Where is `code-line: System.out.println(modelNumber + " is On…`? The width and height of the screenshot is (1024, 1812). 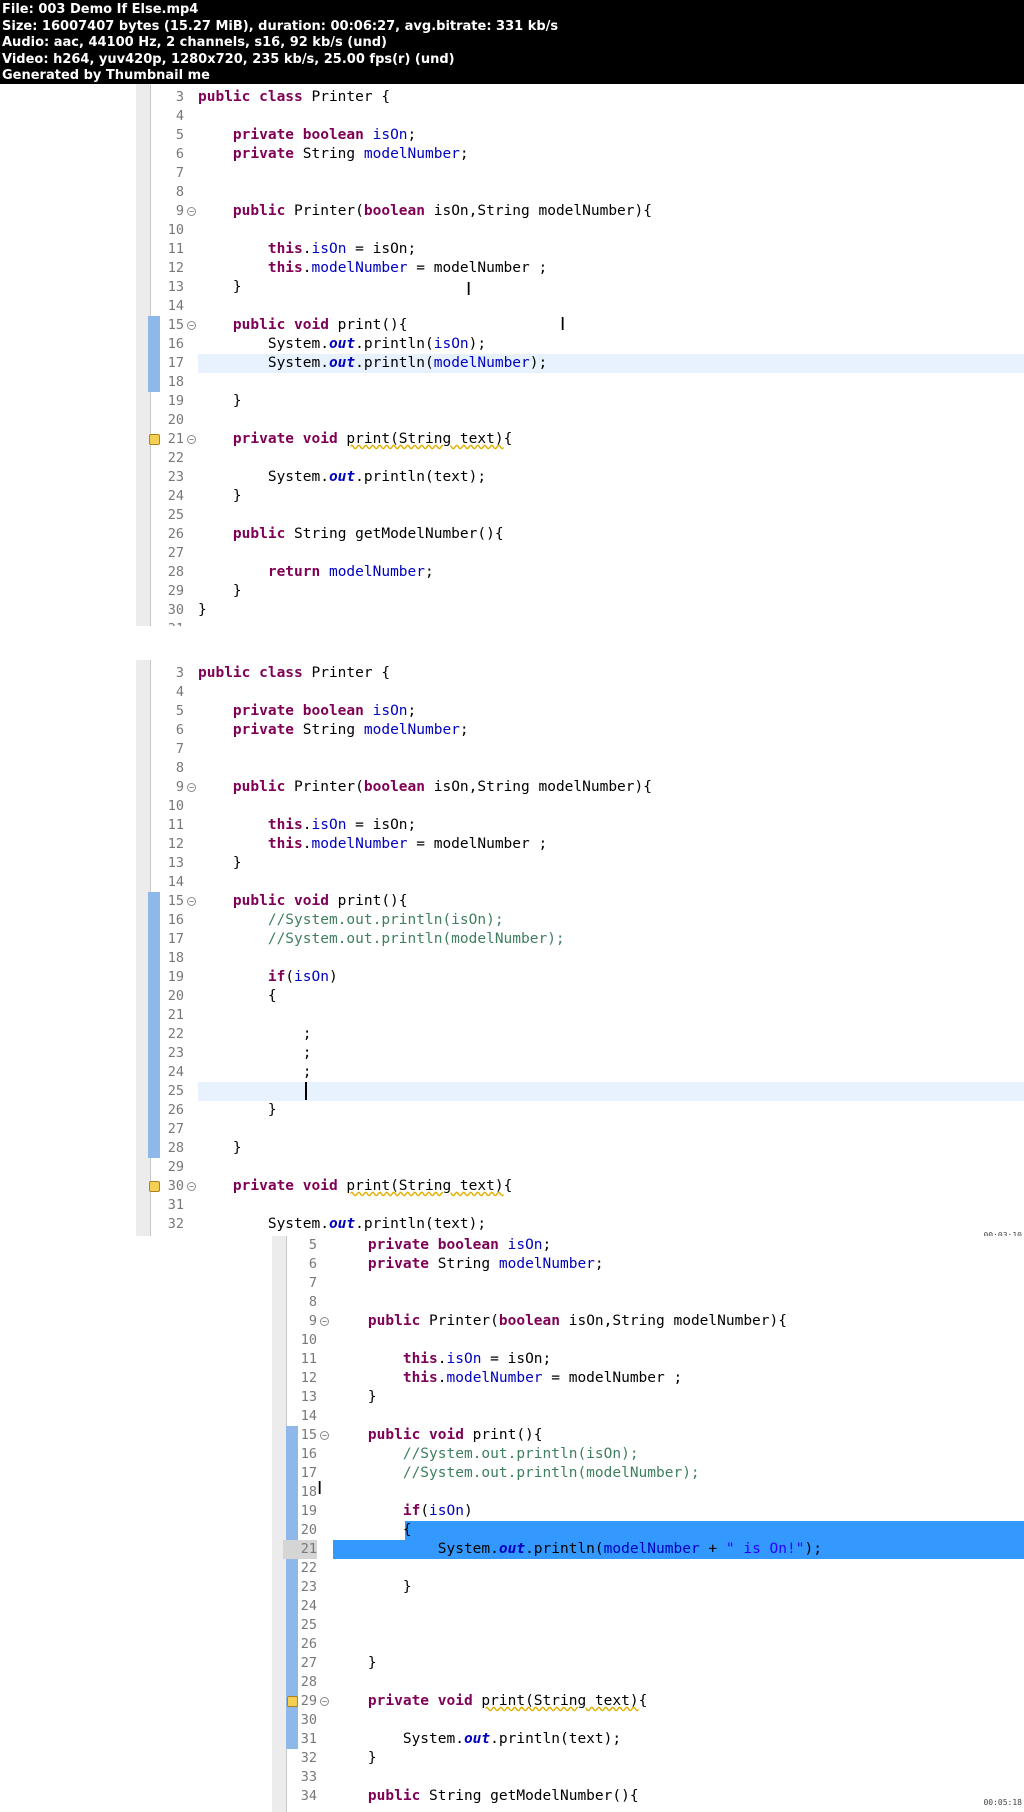
code-line: System.out.println(modelNumber + " is On… is located at coordinates (577, 1549).